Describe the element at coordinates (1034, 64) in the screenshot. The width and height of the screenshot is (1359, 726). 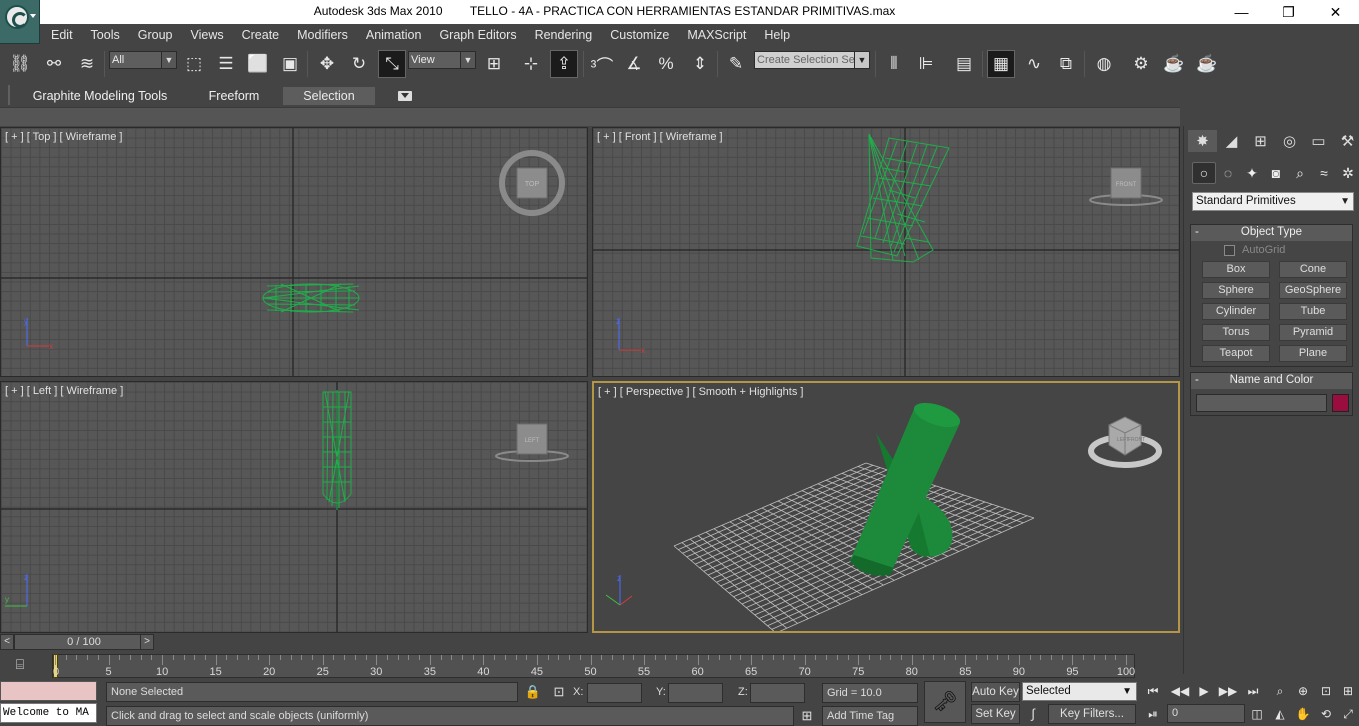
I see `curve-editor-icon: ∿` at that location.